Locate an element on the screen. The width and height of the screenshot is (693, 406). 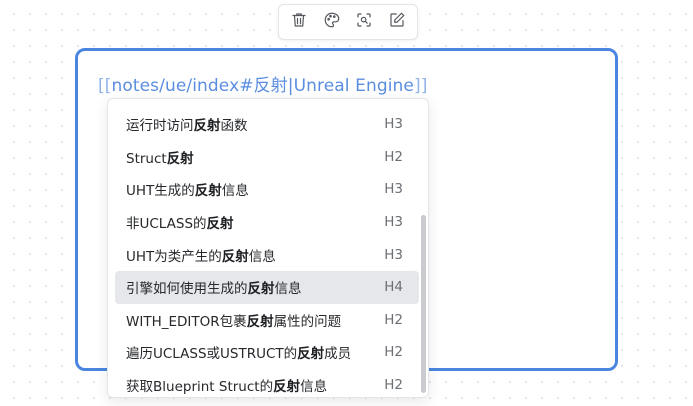
suggestion-item: UHT为类产生的反射信息 H3 is located at coordinates (267, 254).